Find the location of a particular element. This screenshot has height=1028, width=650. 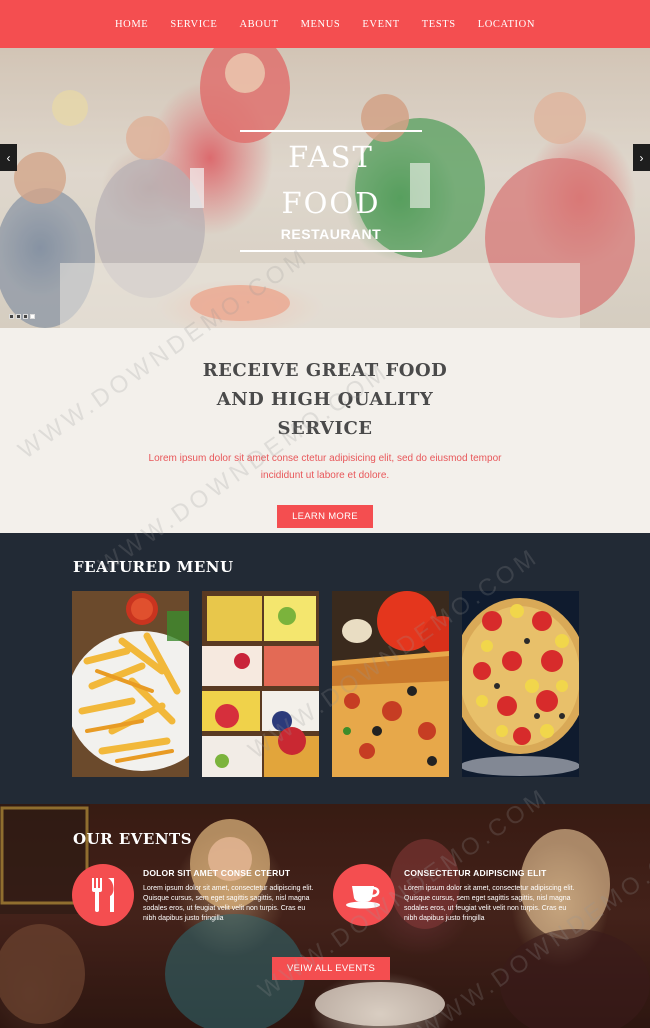

intro-heading-line2: AND HIGH QUALITY is located at coordinates (325, 399).